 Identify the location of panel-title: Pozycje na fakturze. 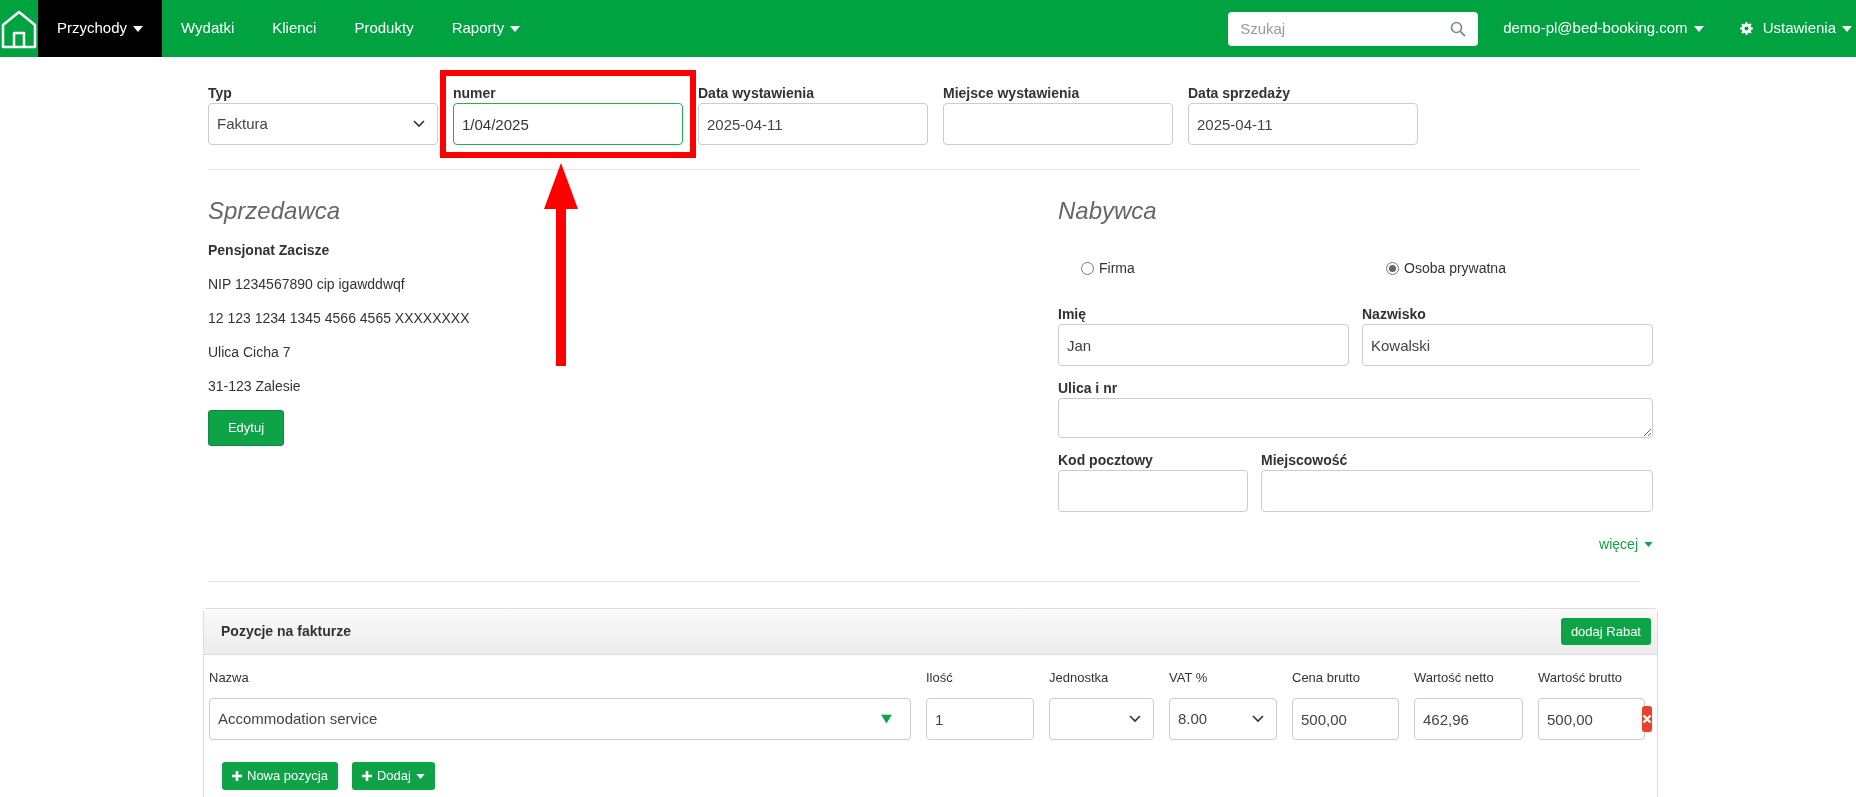
(286, 631).